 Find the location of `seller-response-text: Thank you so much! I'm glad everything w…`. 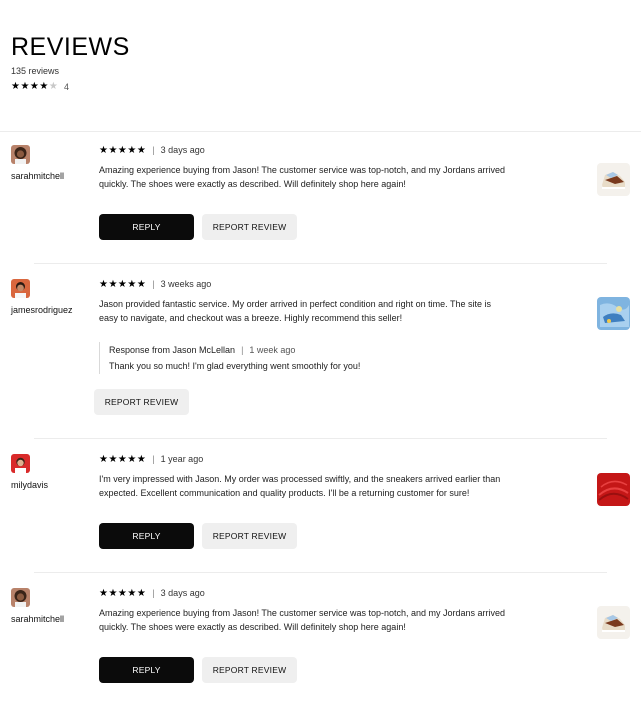

seller-response-text: Thank you so much! I'm glad everything w… is located at coordinates (235, 366).